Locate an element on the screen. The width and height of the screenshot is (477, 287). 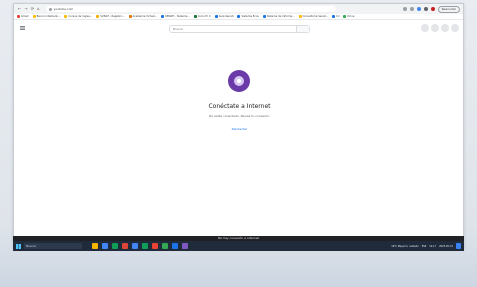
bookmark-item: Gmail is located at coordinates (23, 16).